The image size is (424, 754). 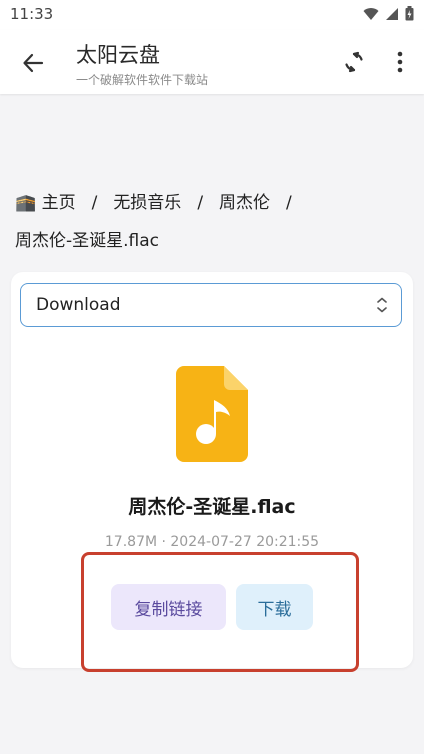 I want to click on back-button, so click(x=33, y=63).